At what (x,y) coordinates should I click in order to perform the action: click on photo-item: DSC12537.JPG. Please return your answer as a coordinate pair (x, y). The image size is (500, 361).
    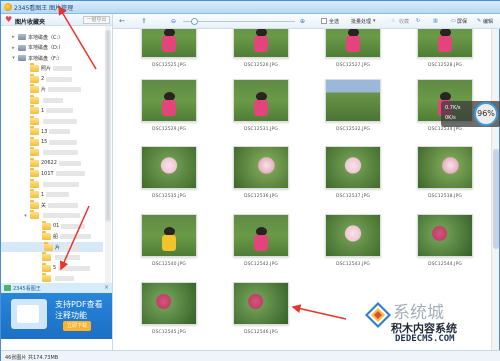
    Looking at the image, I should click on (353, 172).